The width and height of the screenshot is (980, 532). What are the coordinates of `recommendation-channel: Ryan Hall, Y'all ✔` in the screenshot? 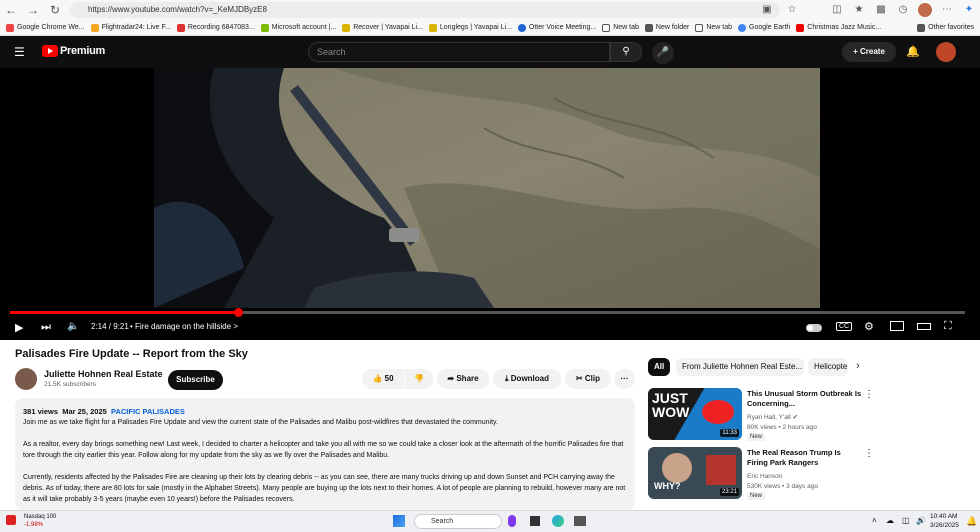 It's located at (772, 417).